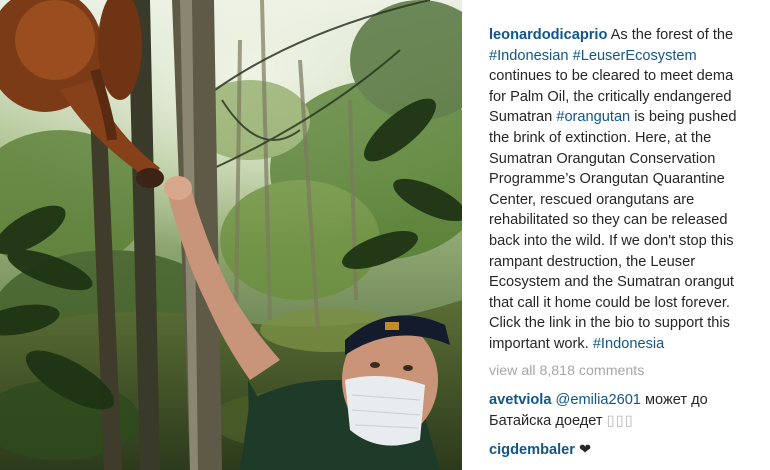  Describe the element at coordinates (523, 117) in the screenshot. I see `caption-text: Sumatran` at that location.